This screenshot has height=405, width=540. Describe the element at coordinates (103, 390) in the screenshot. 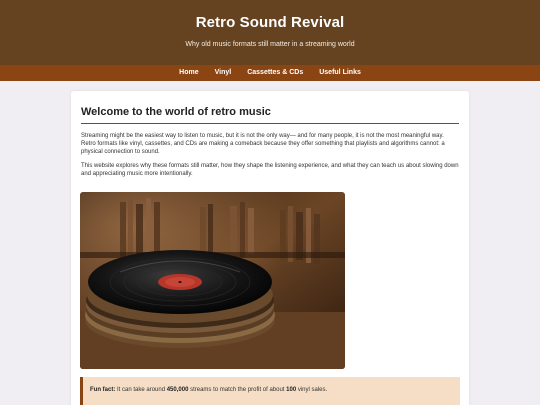

I see `fun-fact-label: Fun fact:` at that location.